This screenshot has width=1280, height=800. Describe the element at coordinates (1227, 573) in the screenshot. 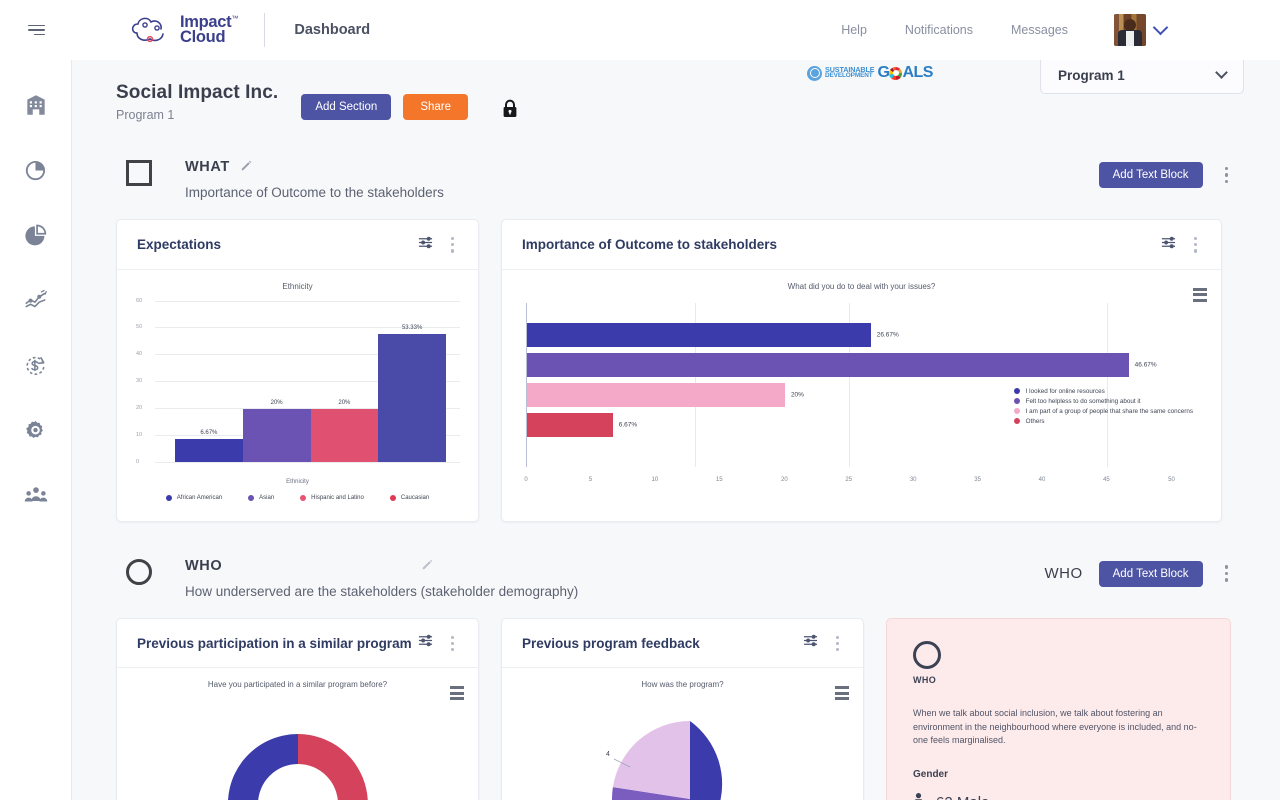

I see `section-who-menu-icon` at that location.